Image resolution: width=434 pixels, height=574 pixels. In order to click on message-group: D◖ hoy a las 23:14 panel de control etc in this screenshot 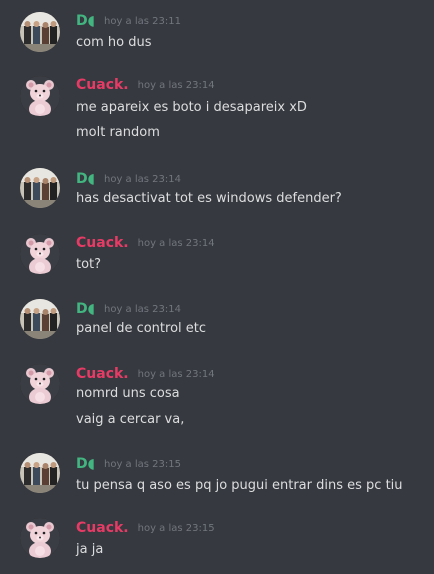, I will do `click(217, 319)`.